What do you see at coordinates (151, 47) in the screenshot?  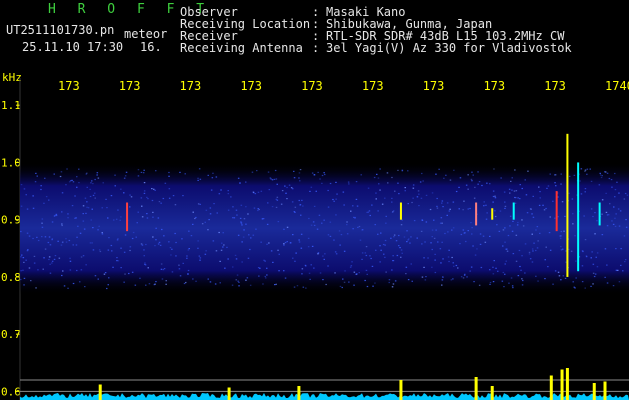 I see `datetime-suffix: 16.` at bounding box center [151, 47].